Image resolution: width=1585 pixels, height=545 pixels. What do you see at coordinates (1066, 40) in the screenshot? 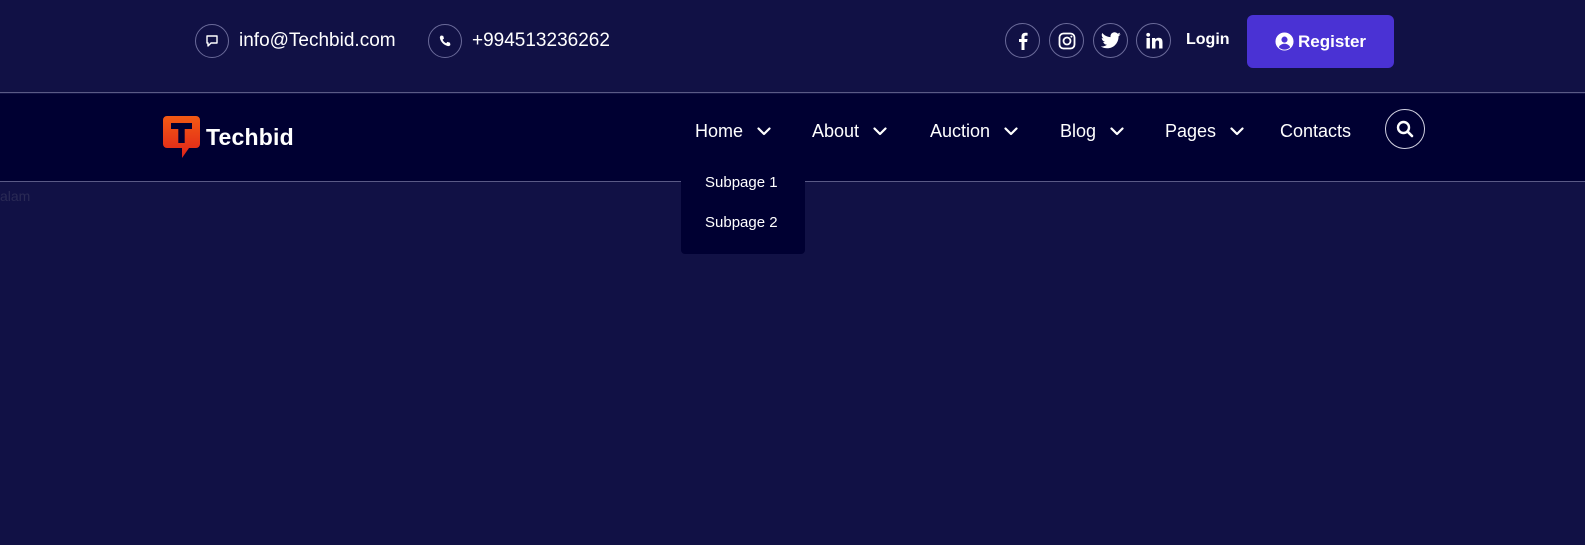
I see `instagram-icon` at bounding box center [1066, 40].